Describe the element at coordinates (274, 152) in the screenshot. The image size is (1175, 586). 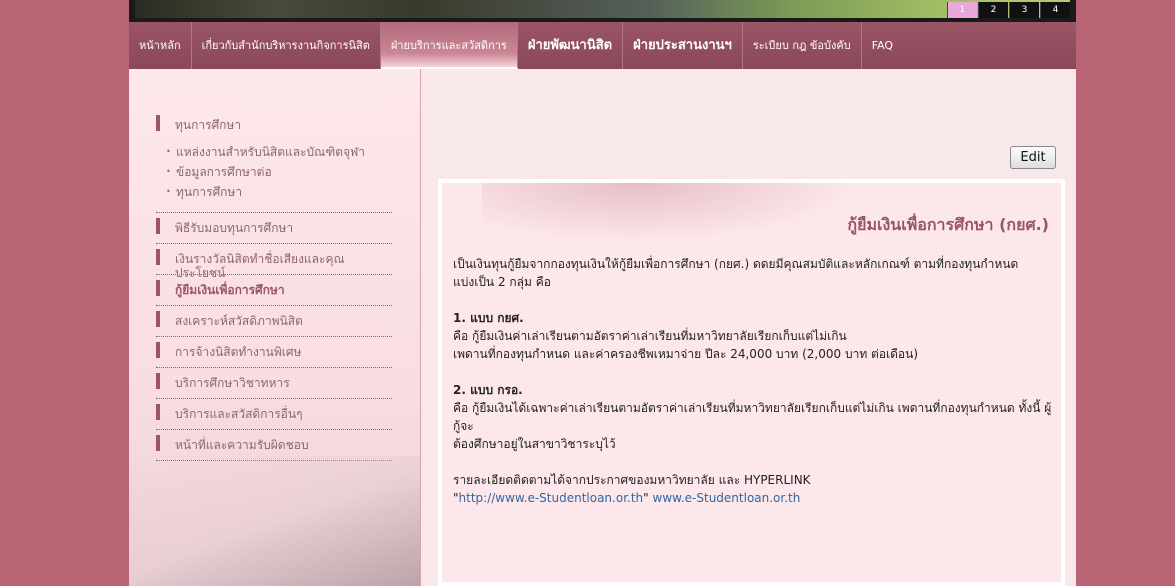
I see `submenu-item-jobs: แหล่งงานสำหรับนิสิตและบัณฑิตจุฬา` at that location.